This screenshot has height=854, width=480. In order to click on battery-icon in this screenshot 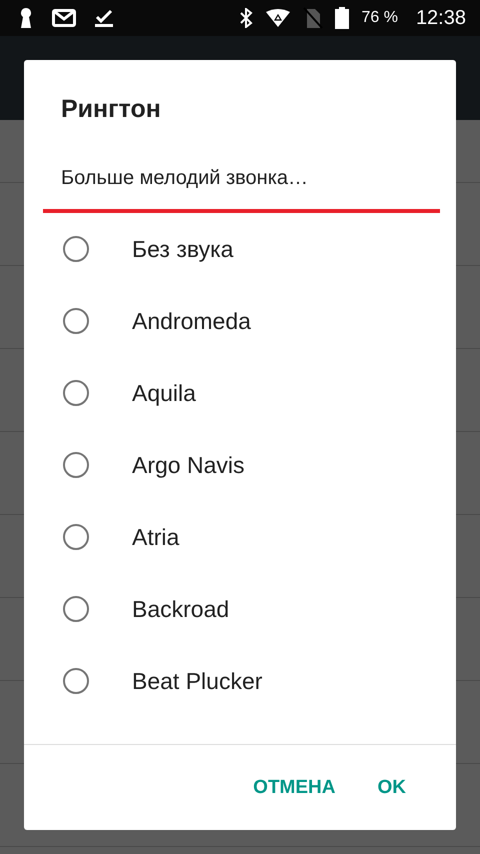, I will do `click(342, 18)`.